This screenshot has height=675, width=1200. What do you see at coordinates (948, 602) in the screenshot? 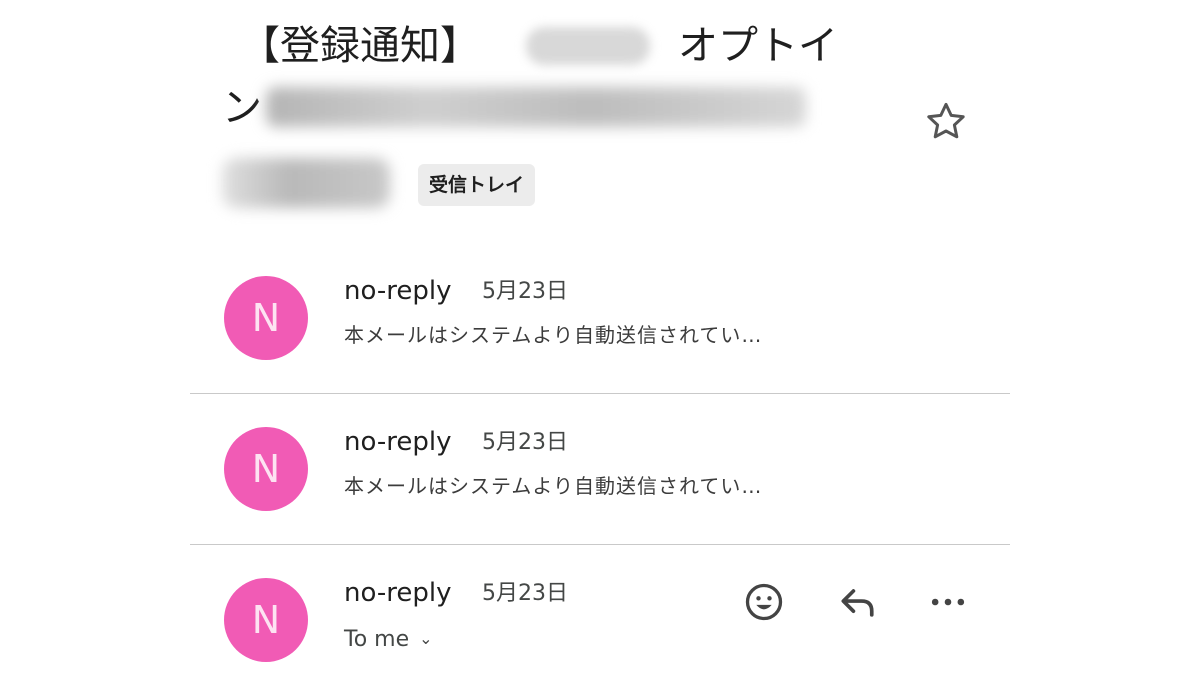
I see `more-icon` at bounding box center [948, 602].